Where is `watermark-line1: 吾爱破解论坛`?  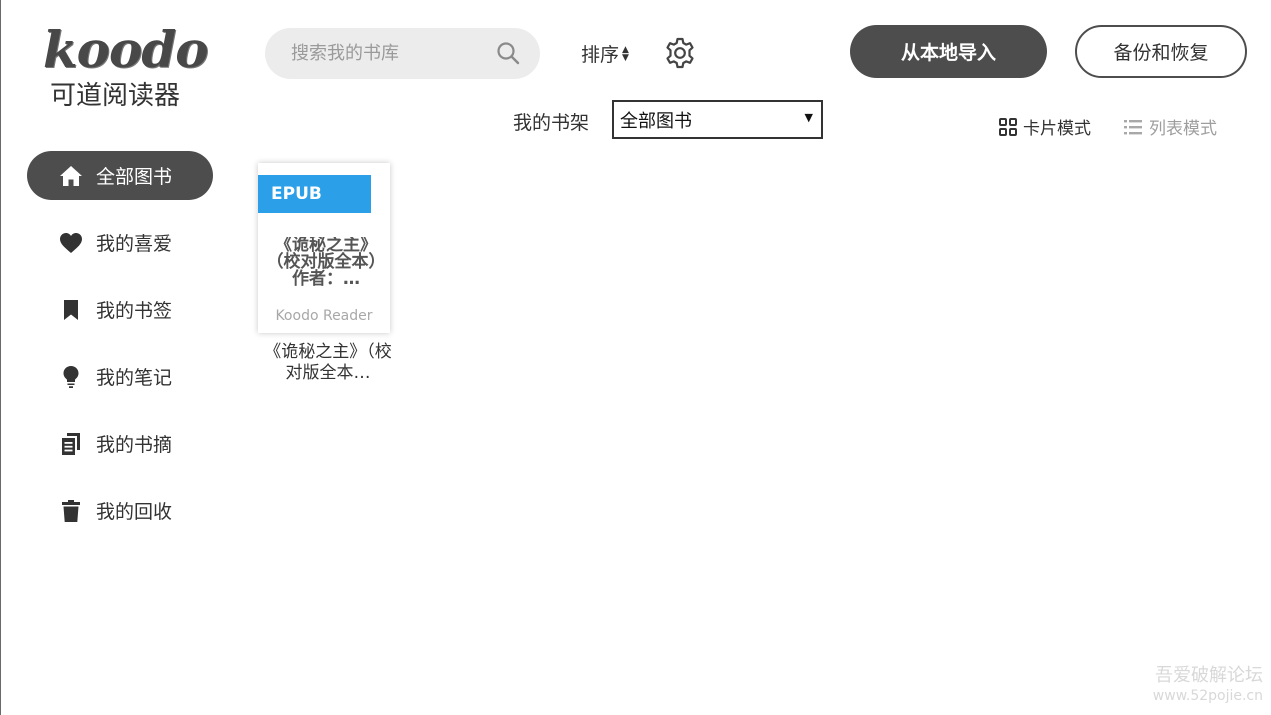
watermark-line1: 吾爱破解论坛 is located at coordinates (1209, 675).